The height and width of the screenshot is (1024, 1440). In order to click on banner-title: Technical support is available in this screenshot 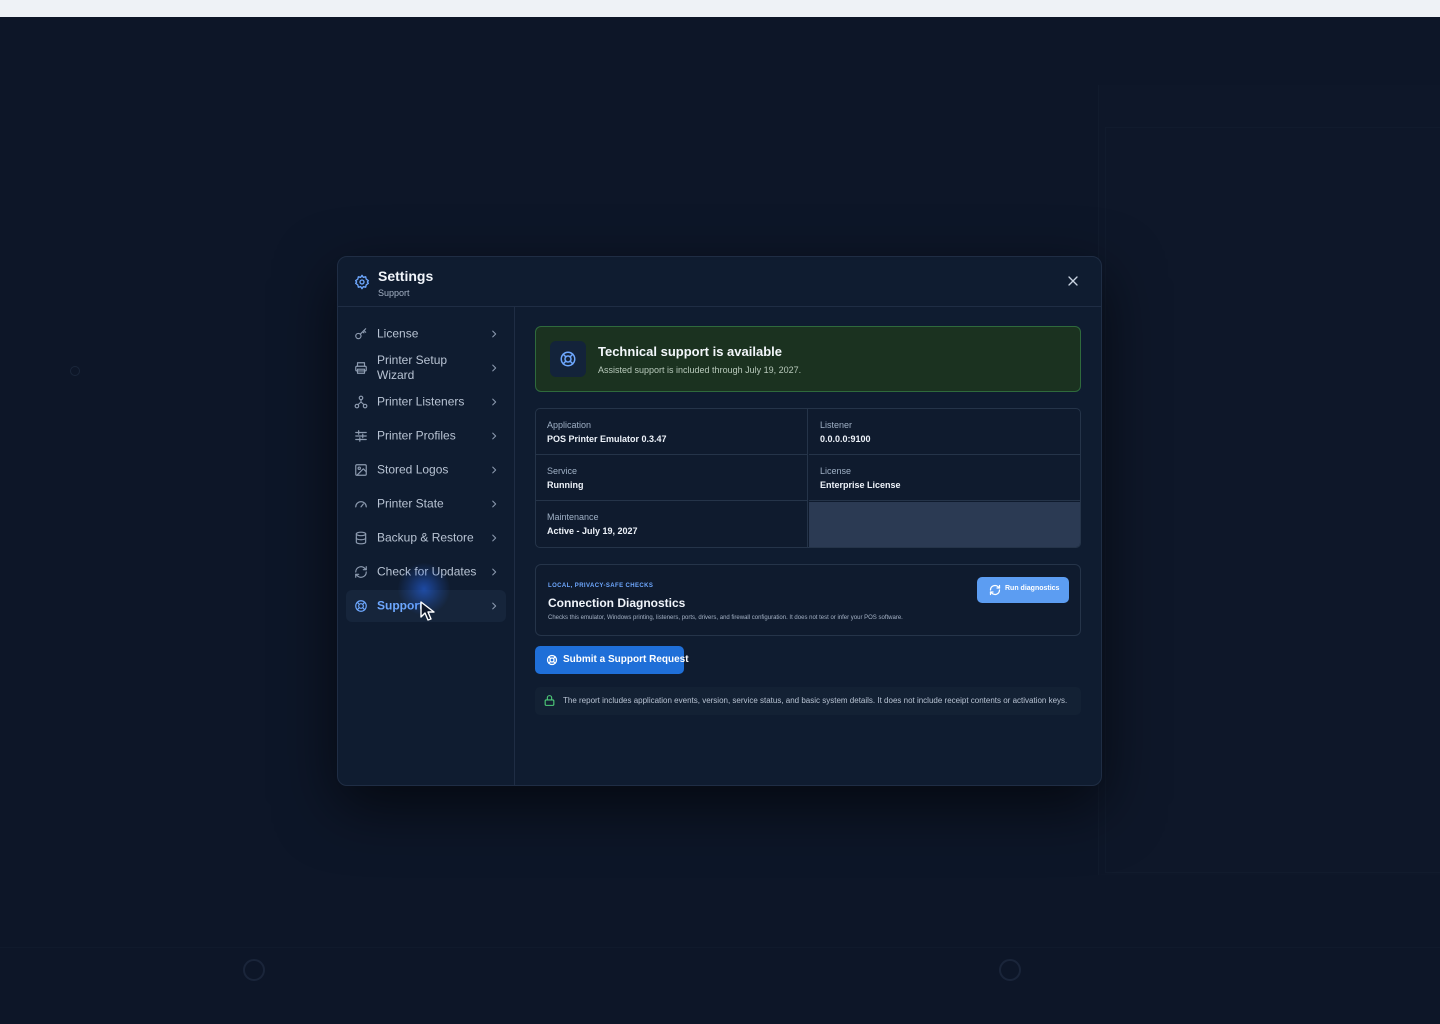, I will do `click(690, 351)`.